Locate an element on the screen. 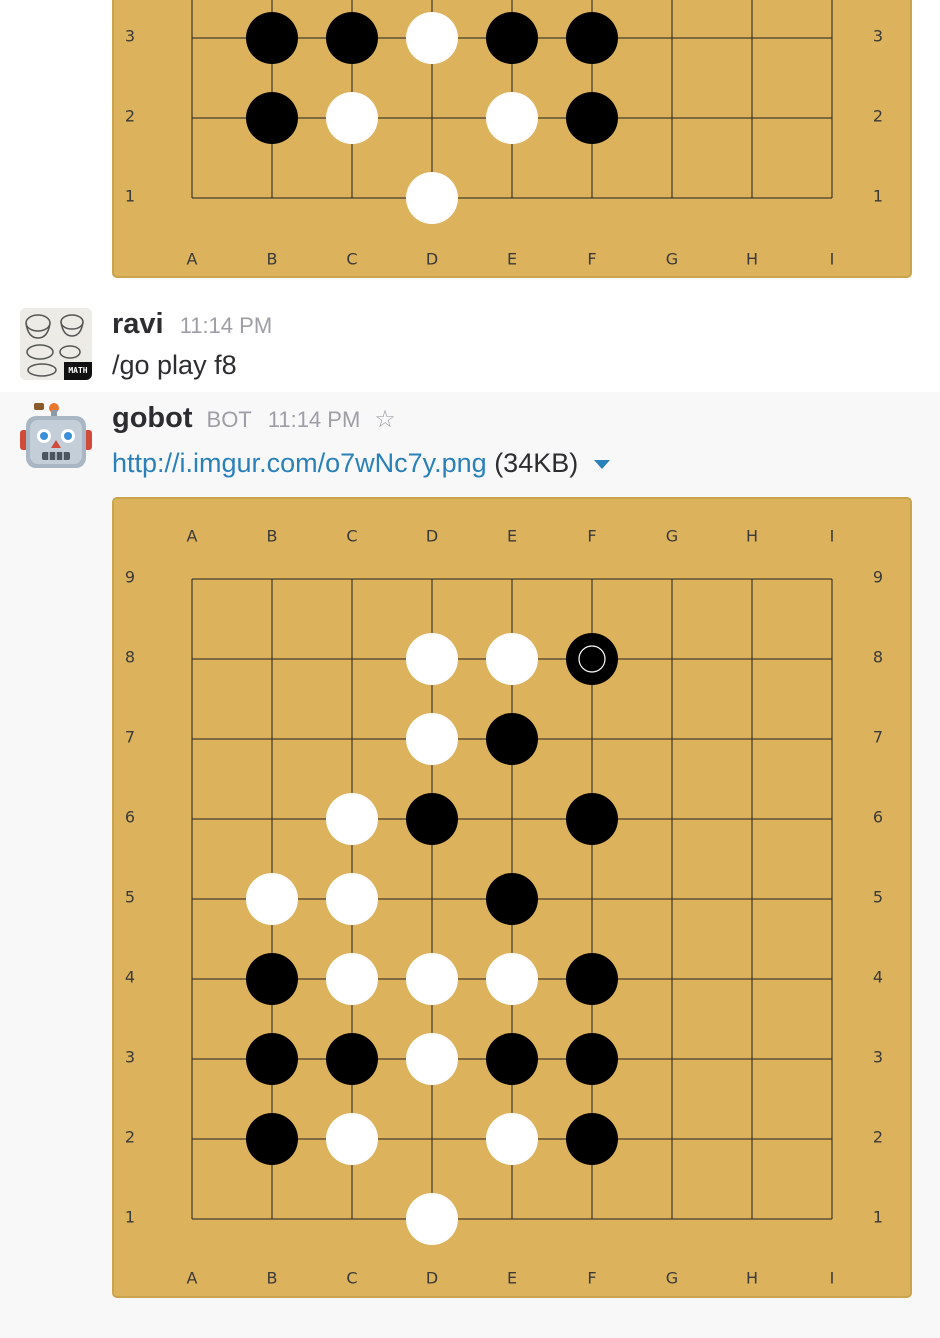 The width and height of the screenshot is (940, 1338). row-label-left: 9 is located at coordinates (130, 577).